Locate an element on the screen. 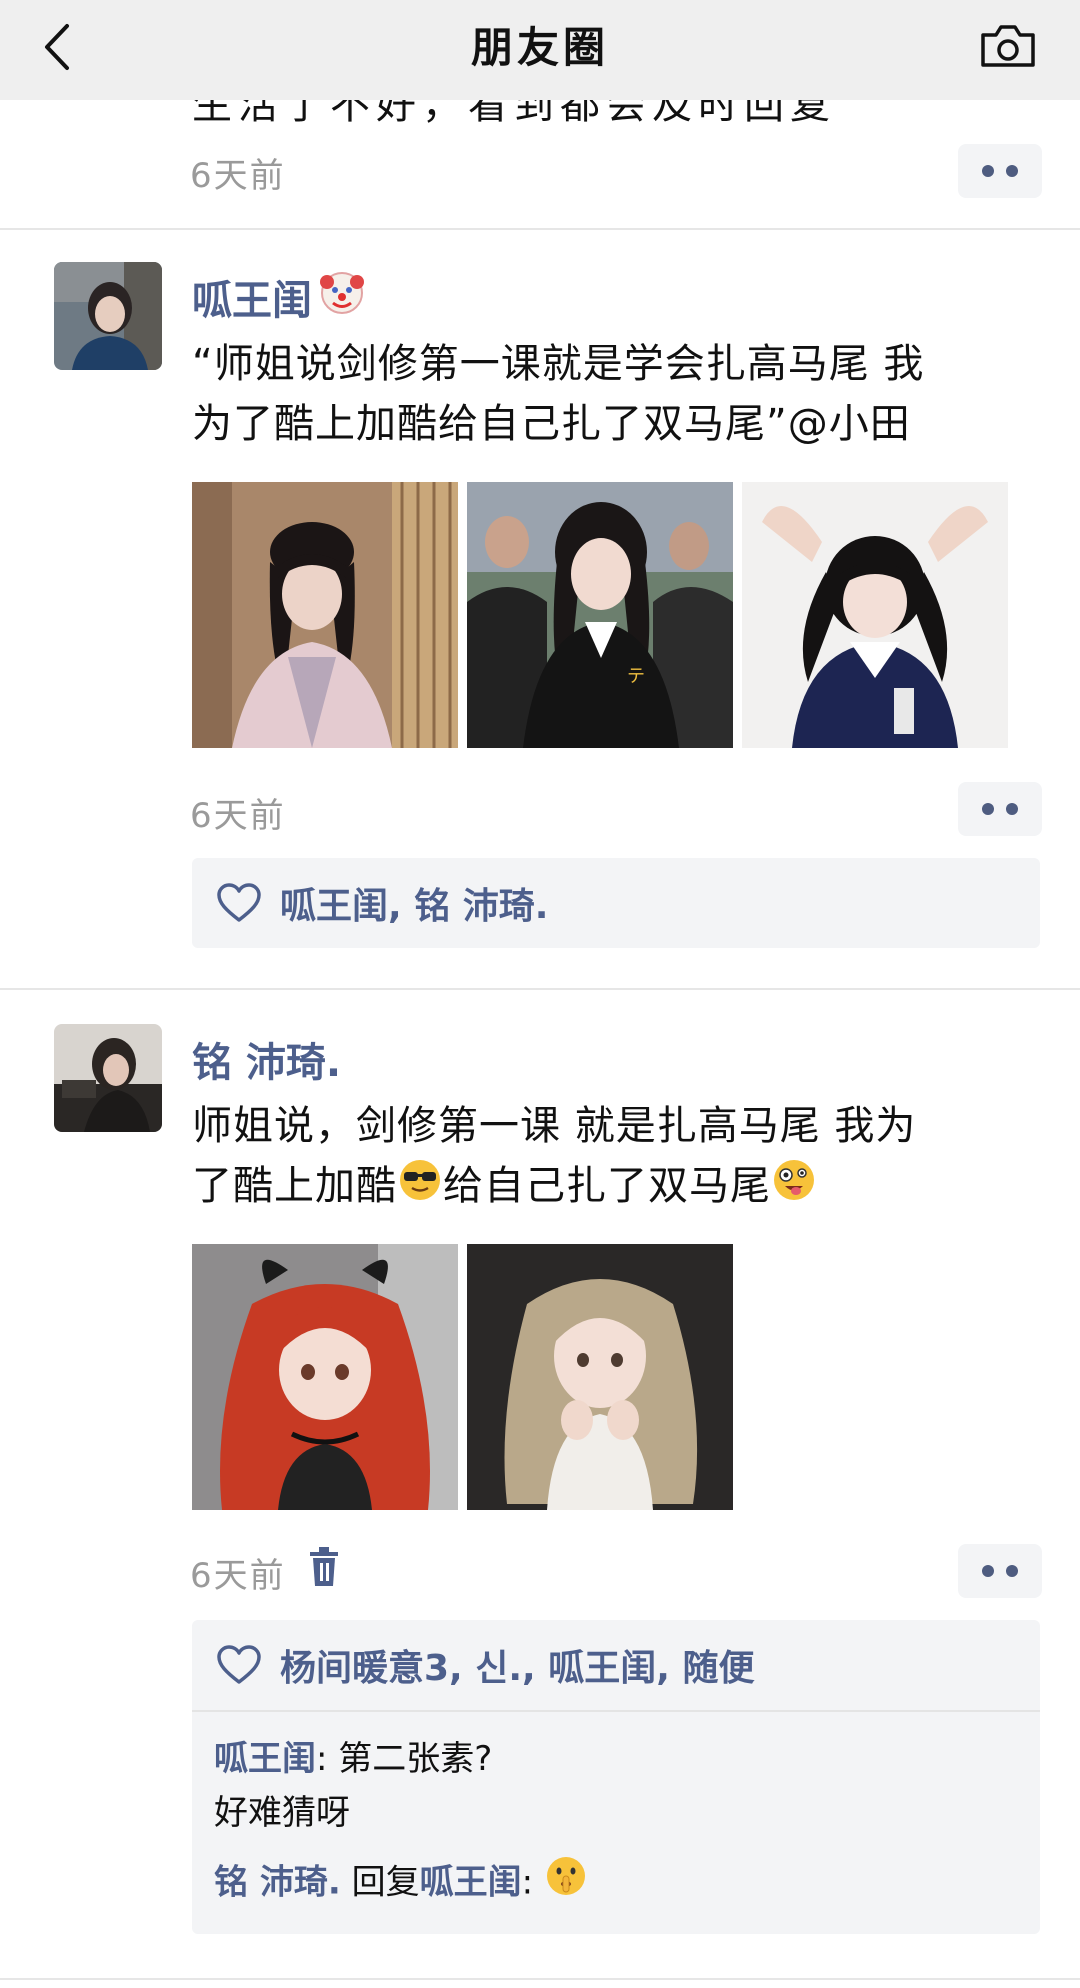 Image resolution: width=1080 pixels, height=1988 pixels. camera-button is located at coordinates (1008, 46).